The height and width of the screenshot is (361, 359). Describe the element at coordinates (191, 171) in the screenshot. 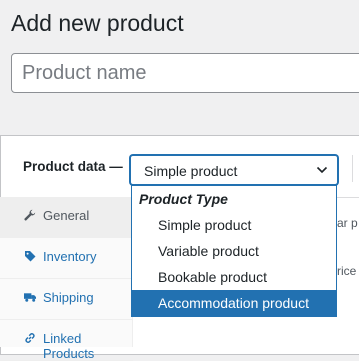

I see `product-type-selected: Simple product` at that location.